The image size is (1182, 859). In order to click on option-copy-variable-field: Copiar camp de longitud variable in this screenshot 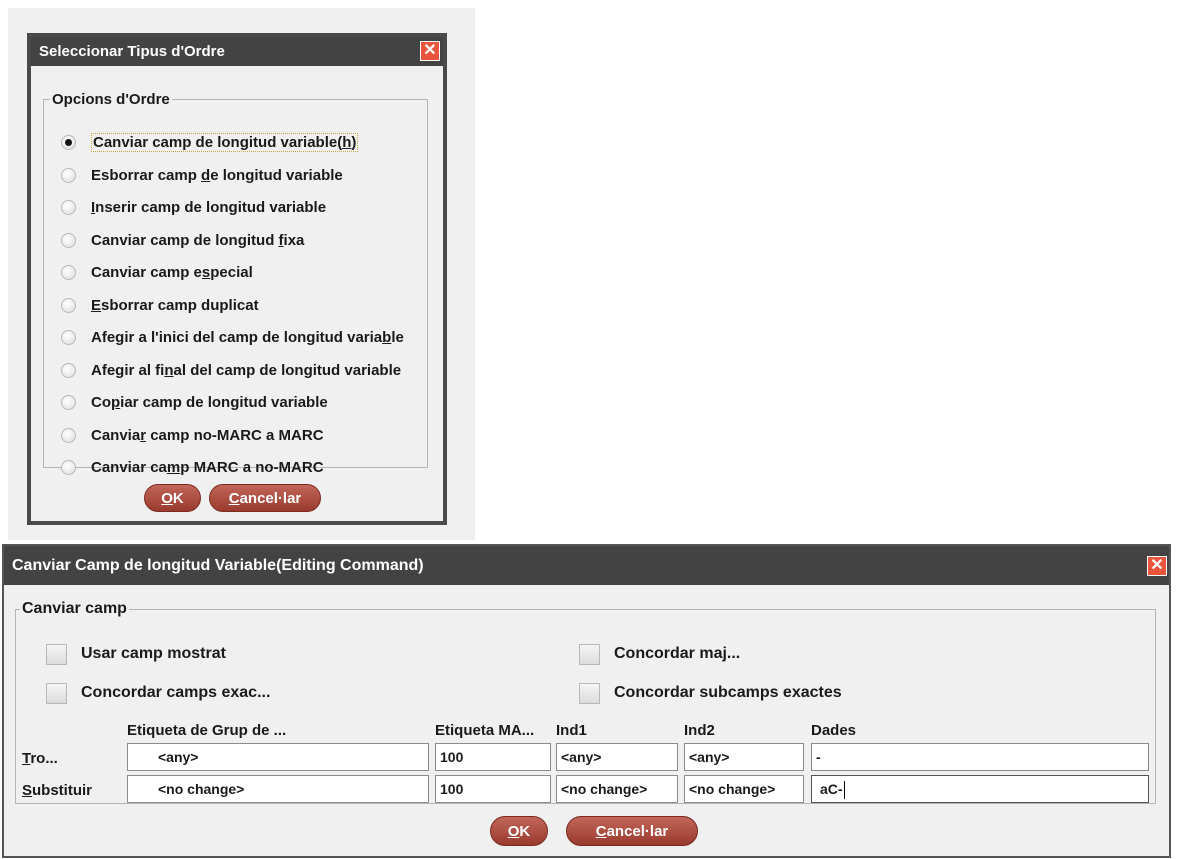, I will do `click(194, 402)`.